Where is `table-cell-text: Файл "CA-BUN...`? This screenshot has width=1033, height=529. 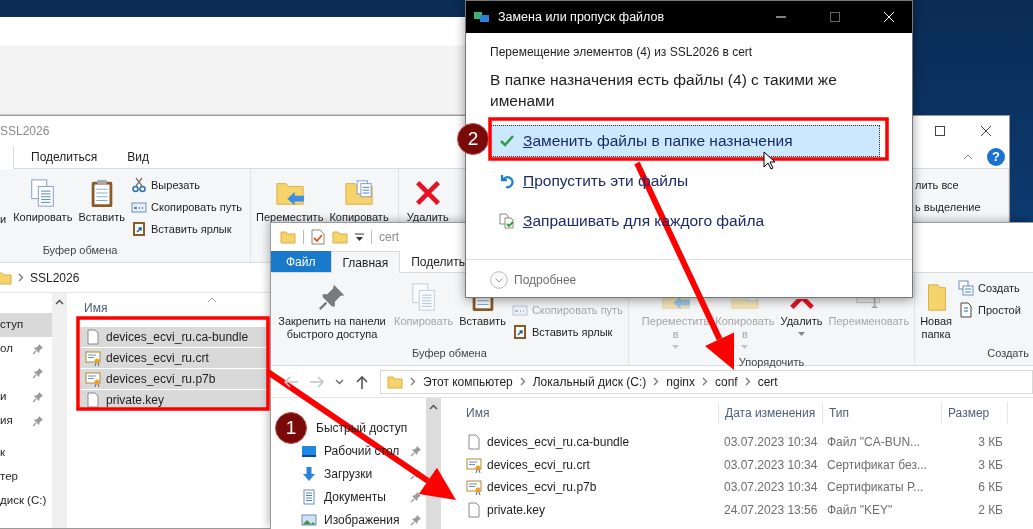 table-cell-text: Файл "CA-BUN... is located at coordinates (874, 443).